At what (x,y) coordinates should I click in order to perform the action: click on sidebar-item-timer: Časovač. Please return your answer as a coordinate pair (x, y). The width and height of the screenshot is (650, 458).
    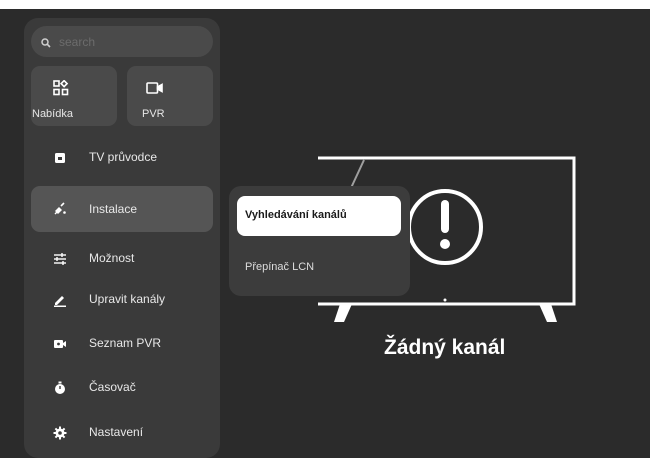
    Looking at the image, I should click on (122, 388).